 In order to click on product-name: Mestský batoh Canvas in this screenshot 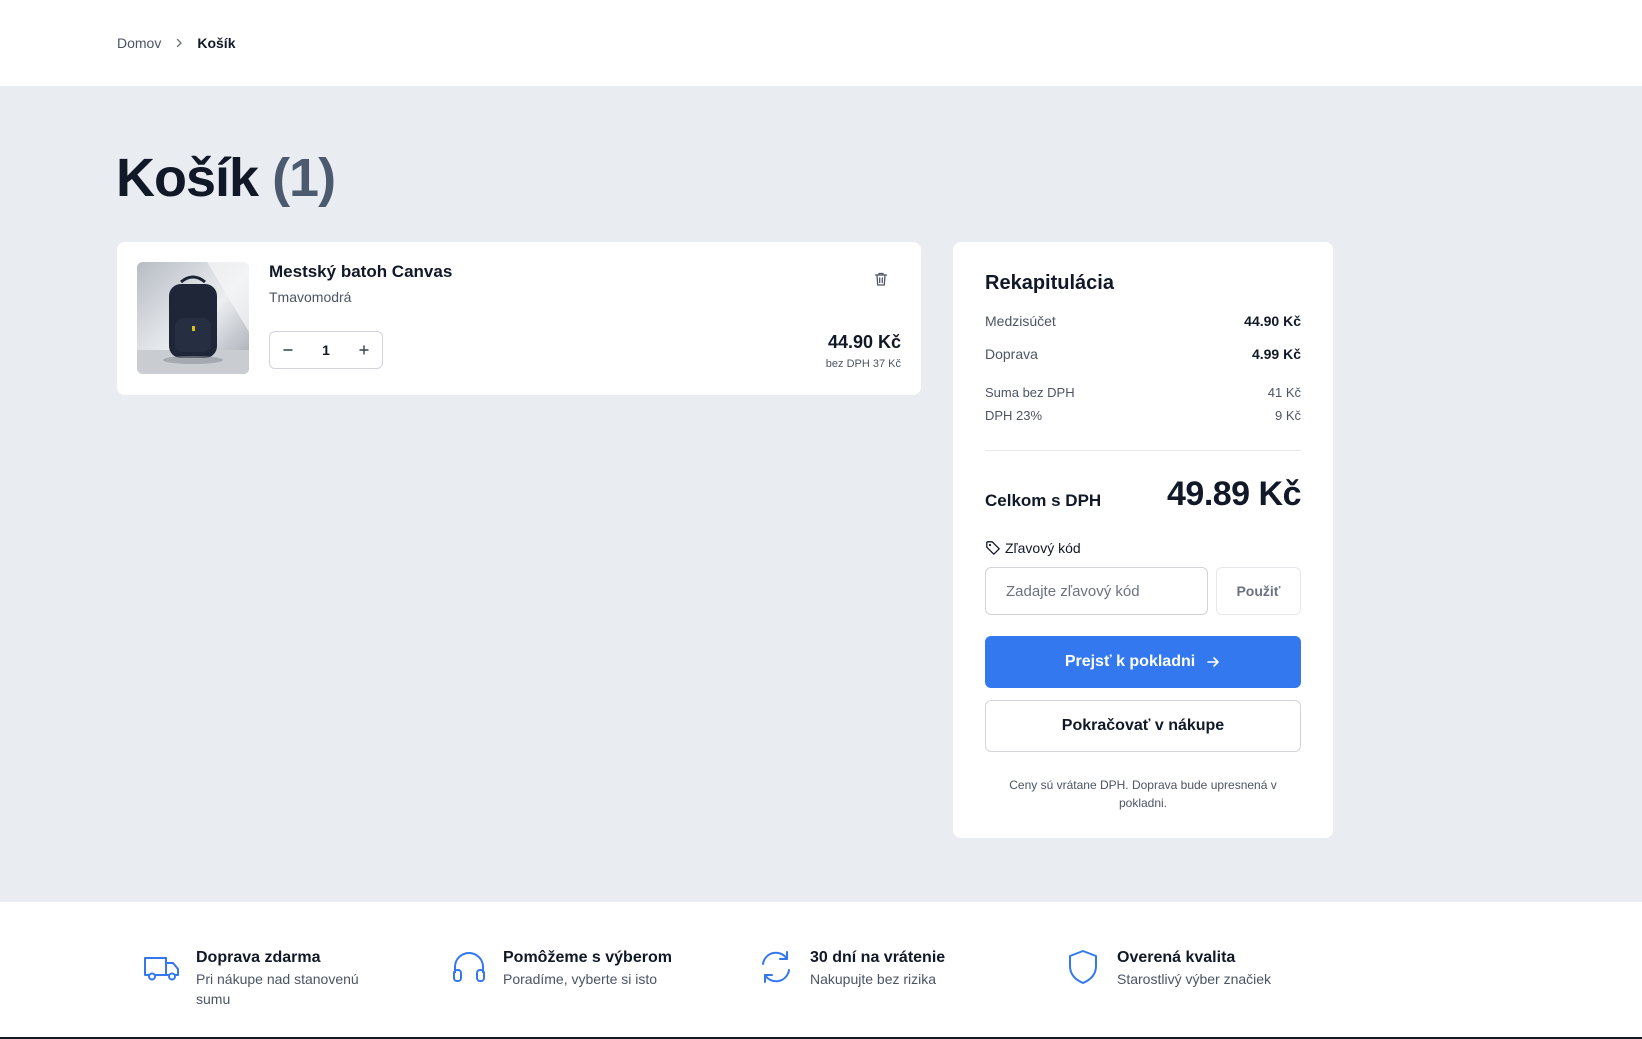, I will do `click(360, 272)`.